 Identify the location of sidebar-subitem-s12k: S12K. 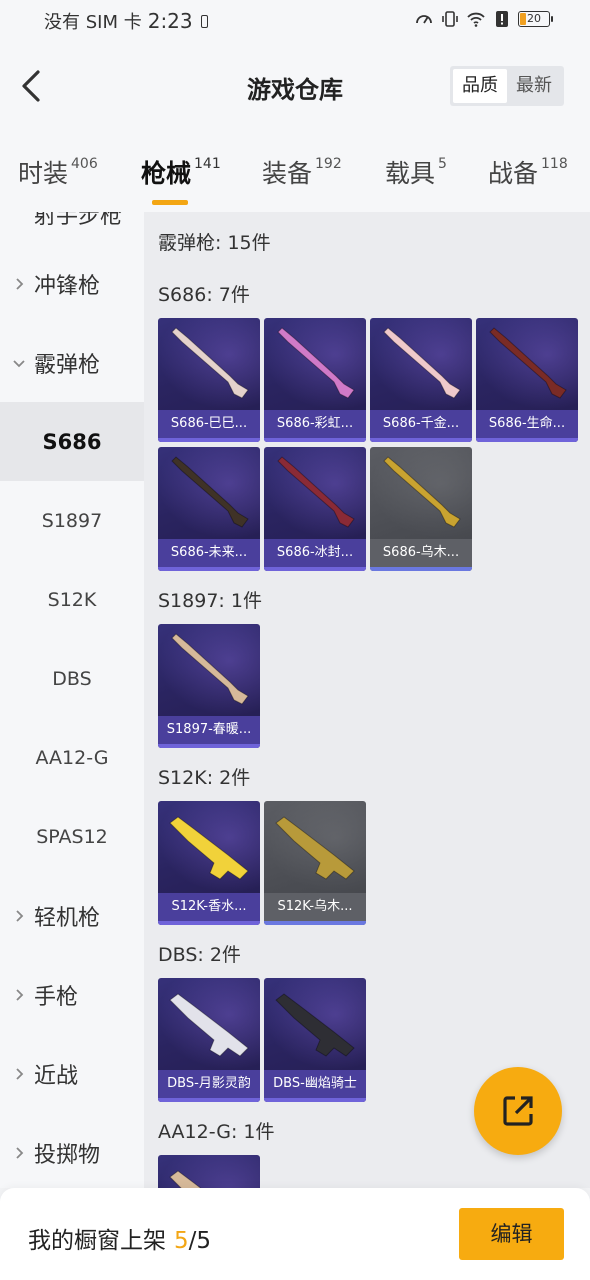
(72, 599).